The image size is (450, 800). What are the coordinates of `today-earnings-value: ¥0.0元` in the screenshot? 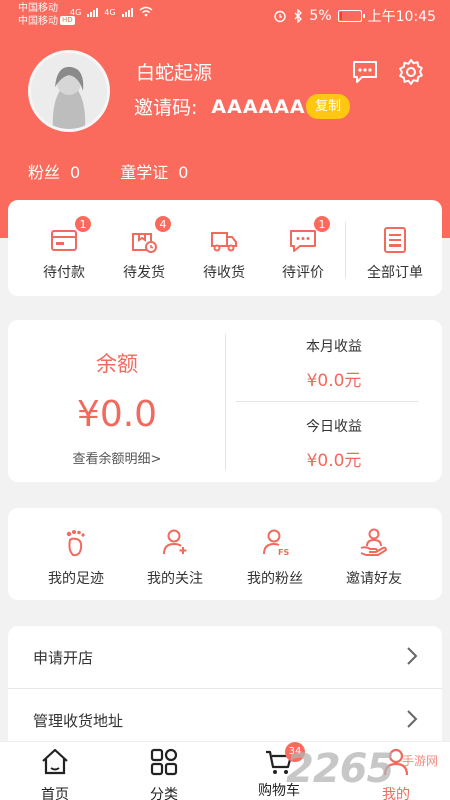 It's located at (334, 461).